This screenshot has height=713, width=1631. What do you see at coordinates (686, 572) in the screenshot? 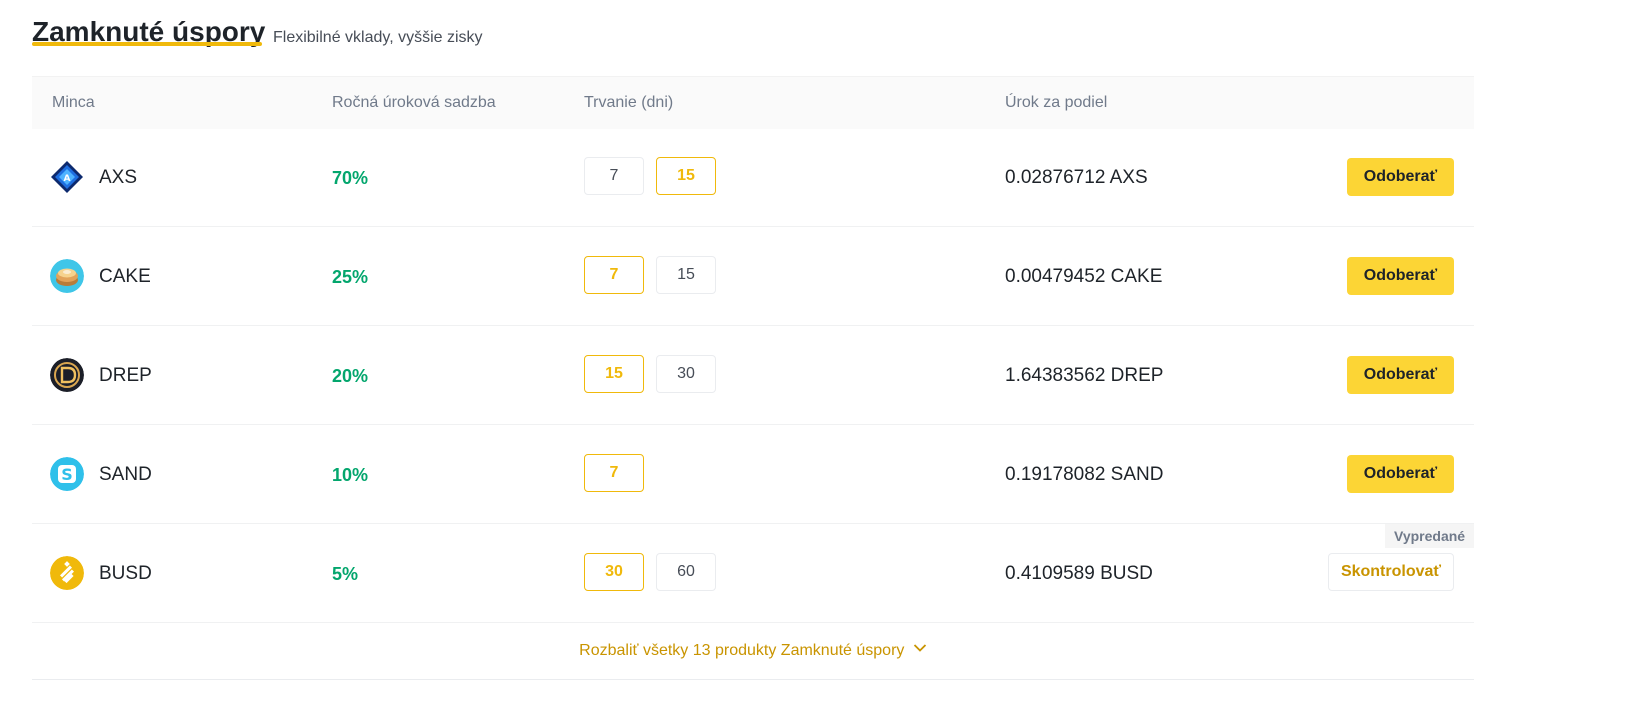
I see `duration-option: 60` at bounding box center [686, 572].